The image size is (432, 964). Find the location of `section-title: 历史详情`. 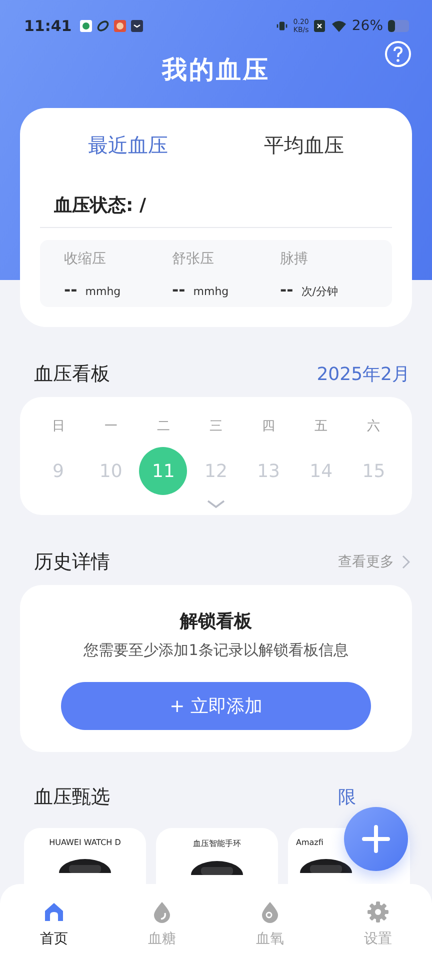

section-title: 历史详情 is located at coordinates (72, 562).